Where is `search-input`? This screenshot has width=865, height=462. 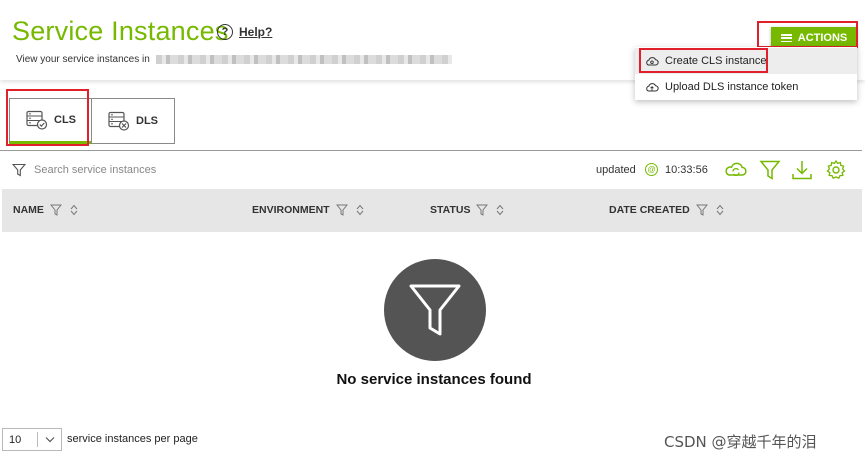
search-input is located at coordinates (184, 170).